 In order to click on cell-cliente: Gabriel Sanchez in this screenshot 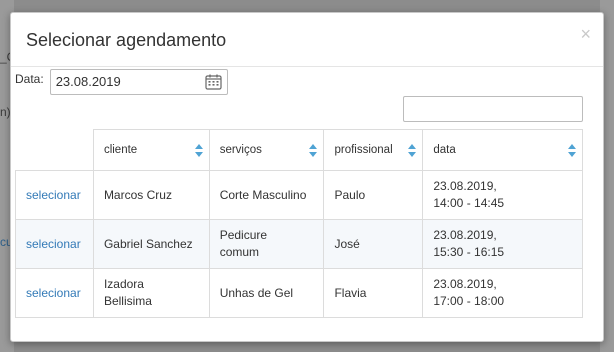, I will do `click(151, 244)`.